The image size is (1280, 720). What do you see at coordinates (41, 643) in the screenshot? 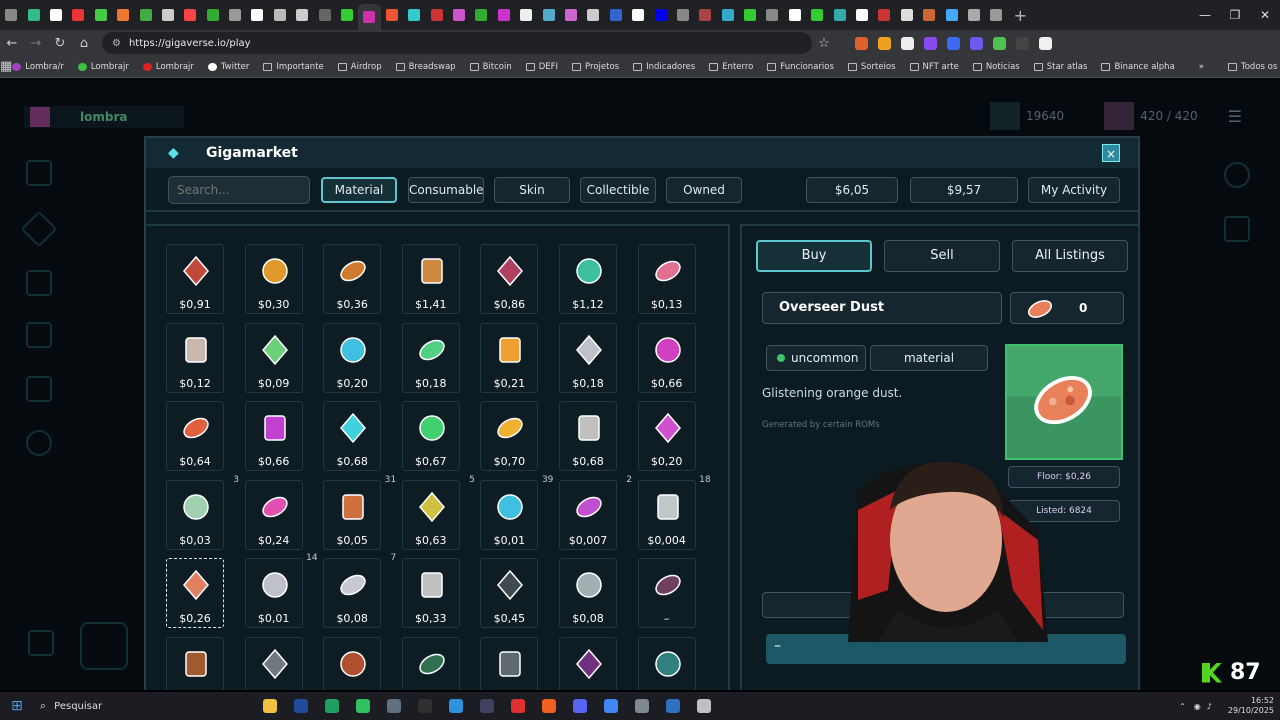
I see `side-bottom-icon` at bounding box center [41, 643].